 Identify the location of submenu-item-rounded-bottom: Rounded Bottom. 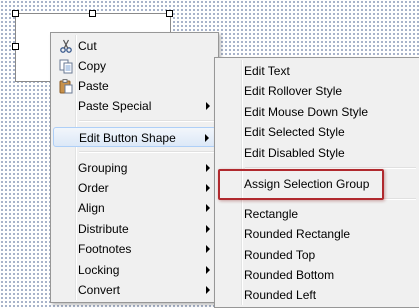
(317, 275).